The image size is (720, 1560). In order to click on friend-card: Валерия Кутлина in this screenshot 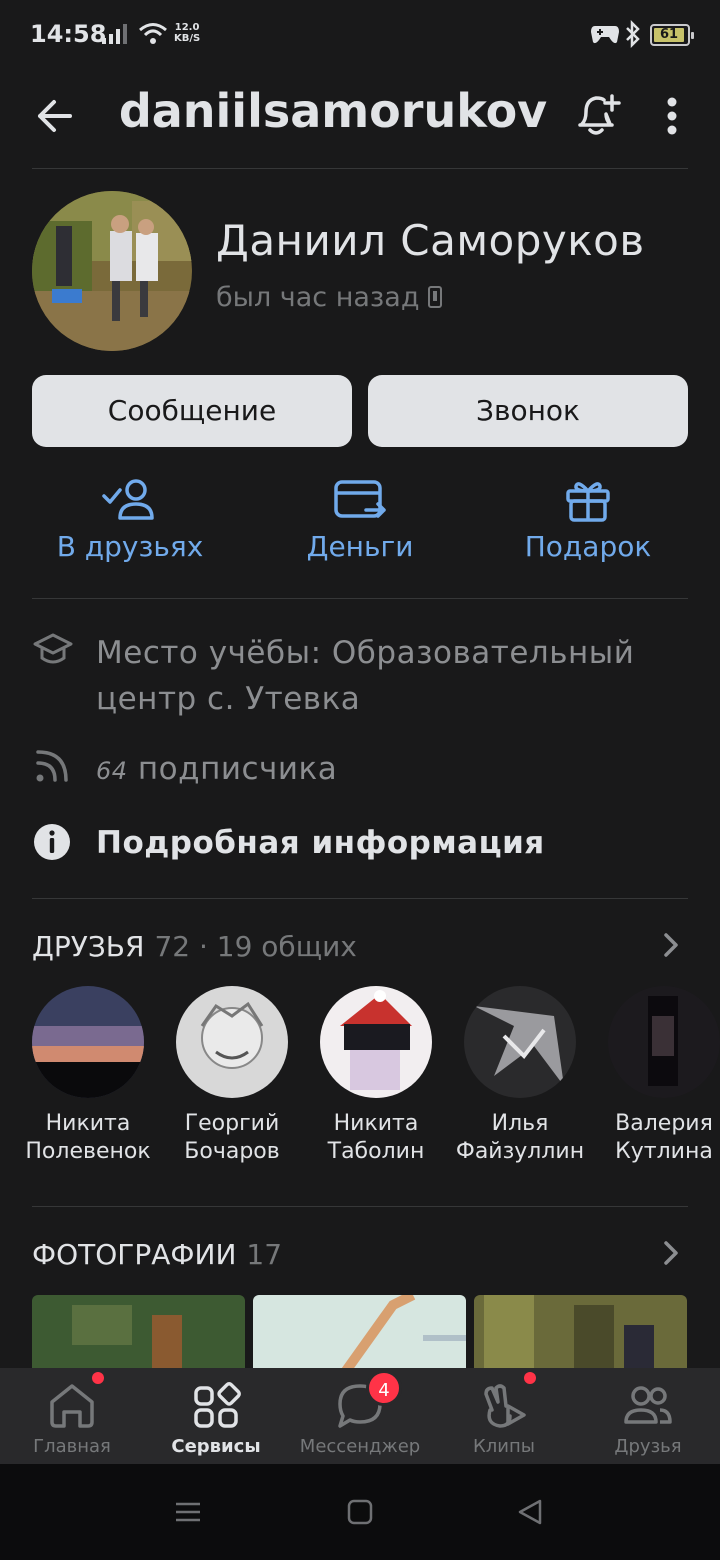, I will do `click(656, 1076)`.